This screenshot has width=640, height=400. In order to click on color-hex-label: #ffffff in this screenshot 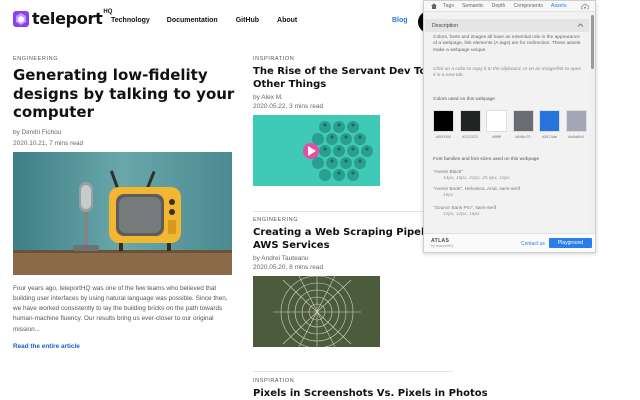, I will do `click(496, 136)`.